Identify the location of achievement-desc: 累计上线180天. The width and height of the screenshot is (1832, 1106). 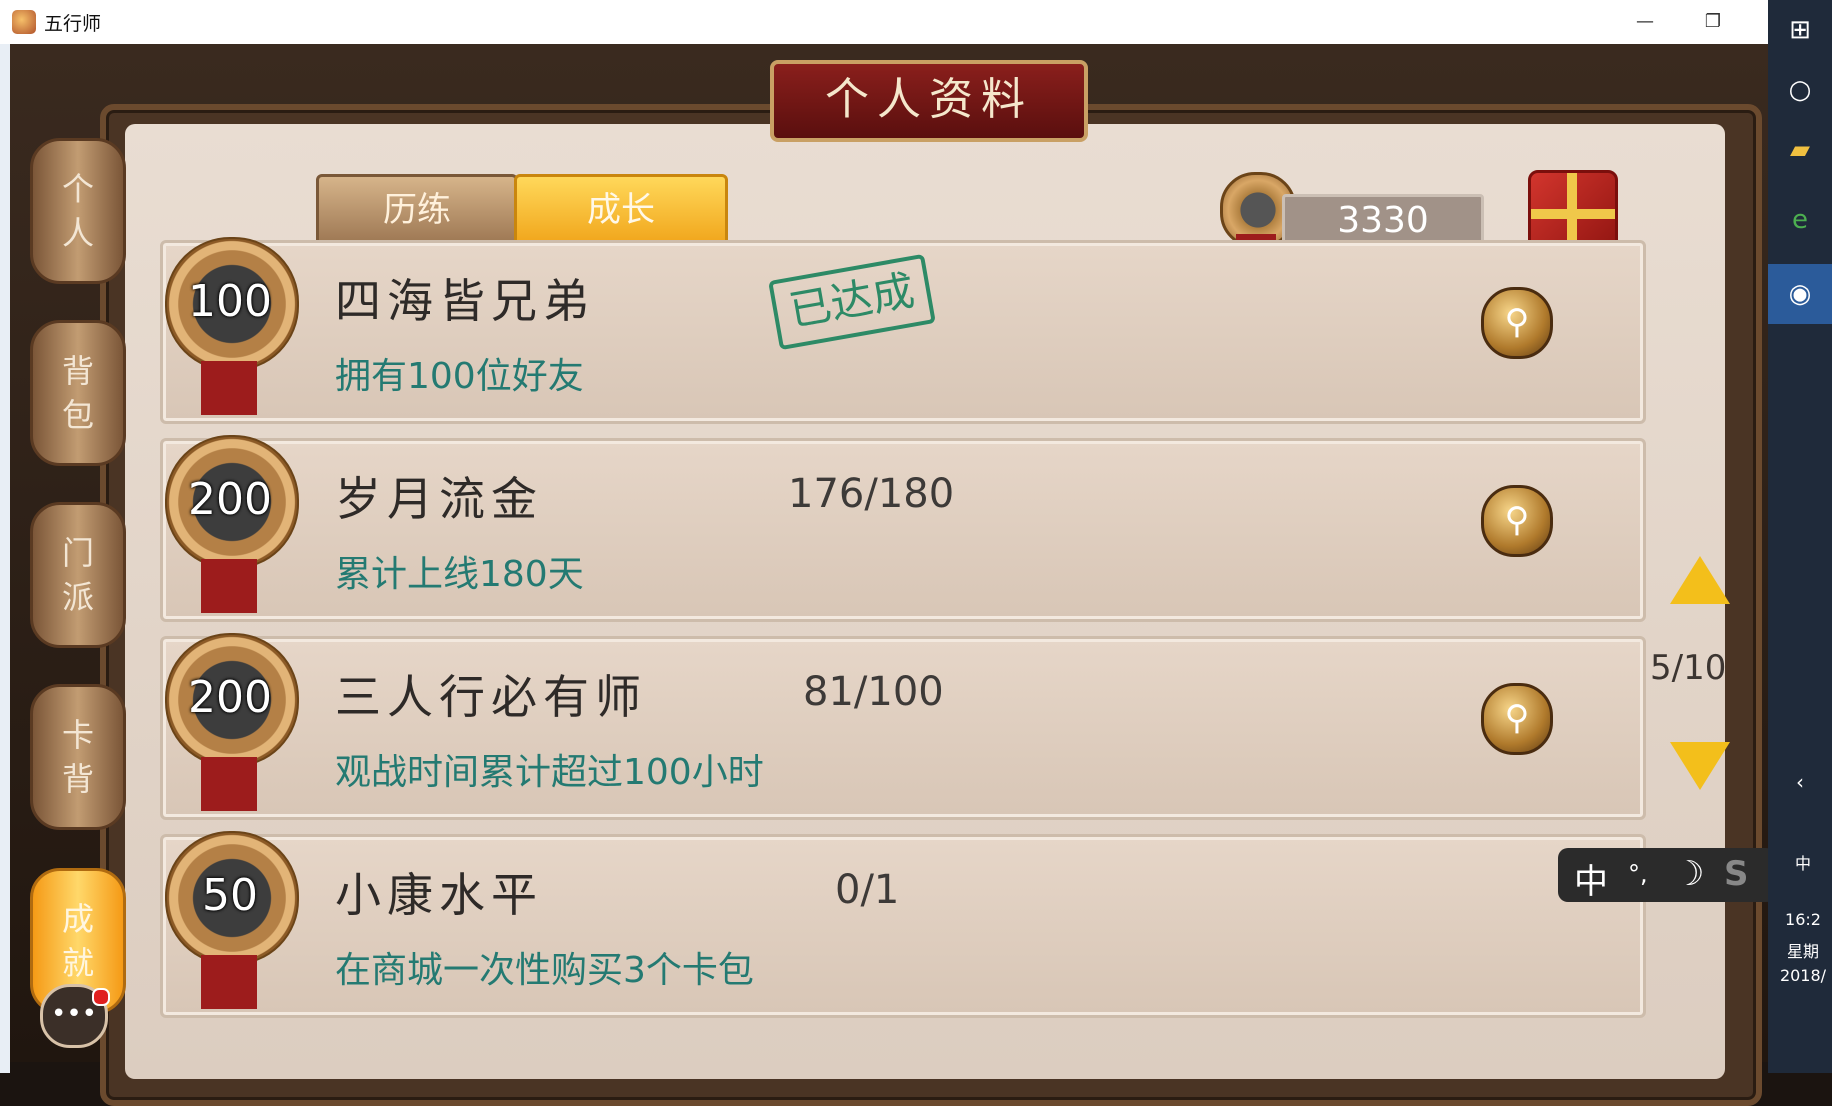
(459, 574).